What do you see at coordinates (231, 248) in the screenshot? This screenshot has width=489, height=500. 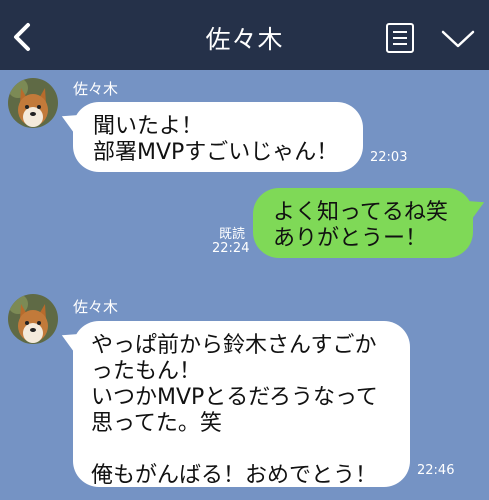 I see `message-time: 22:24` at bounding box center [231, 248].